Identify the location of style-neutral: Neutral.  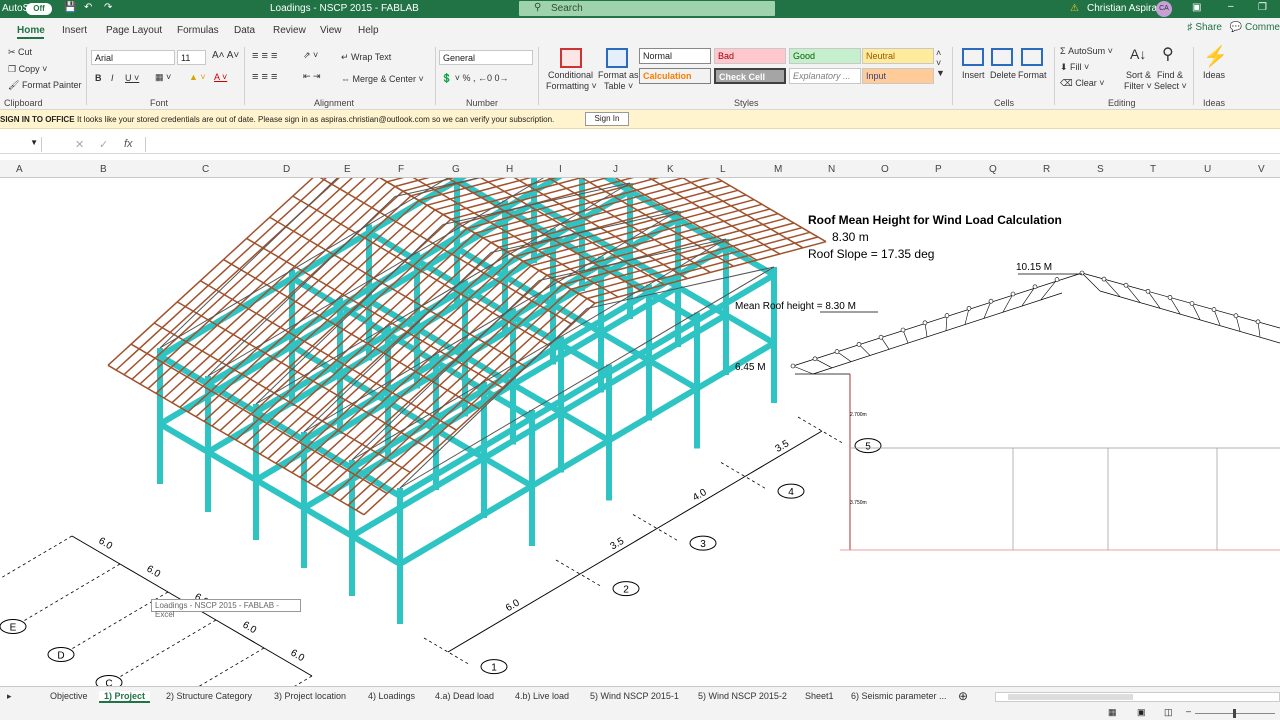
(898, 56).